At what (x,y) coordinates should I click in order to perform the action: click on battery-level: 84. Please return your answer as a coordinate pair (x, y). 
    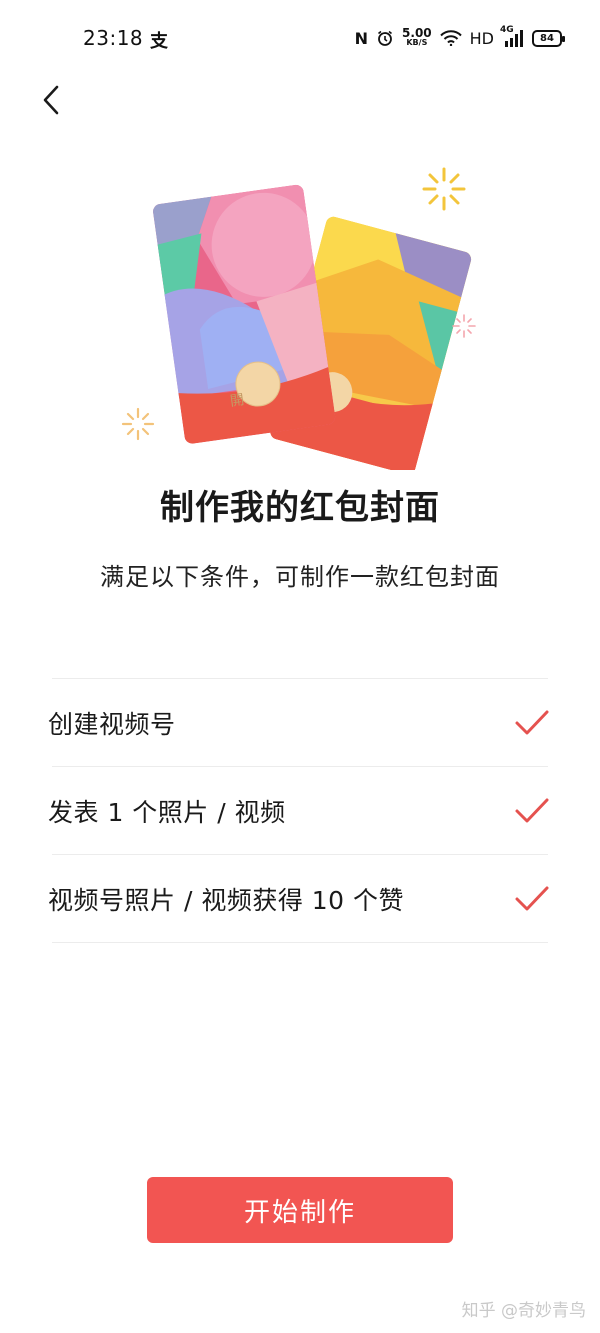
    Looking at the image, I should click on (547, 38).